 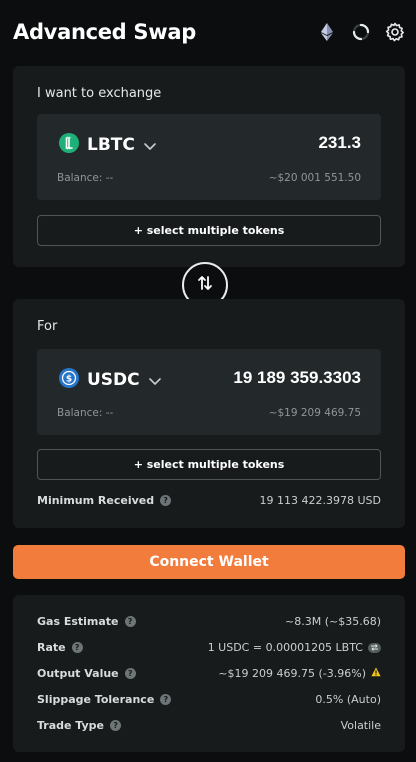 What do you see at coordinates (209, 500) in the screenshot?
I see `minimum-received-row: Minimum Received ? 19 113 422.3978 USD` at bounding box center [209, 500].